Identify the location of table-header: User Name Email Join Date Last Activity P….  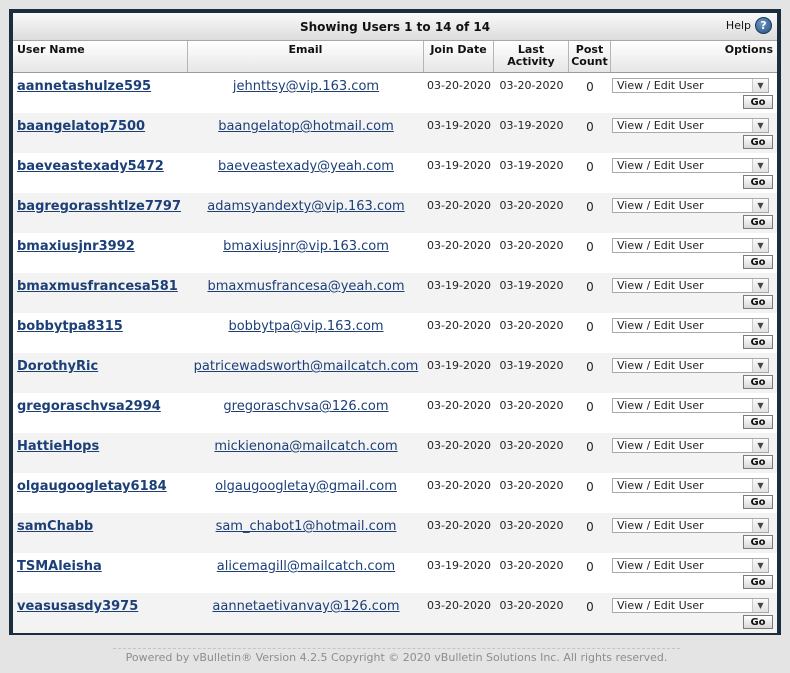
(395, 57).